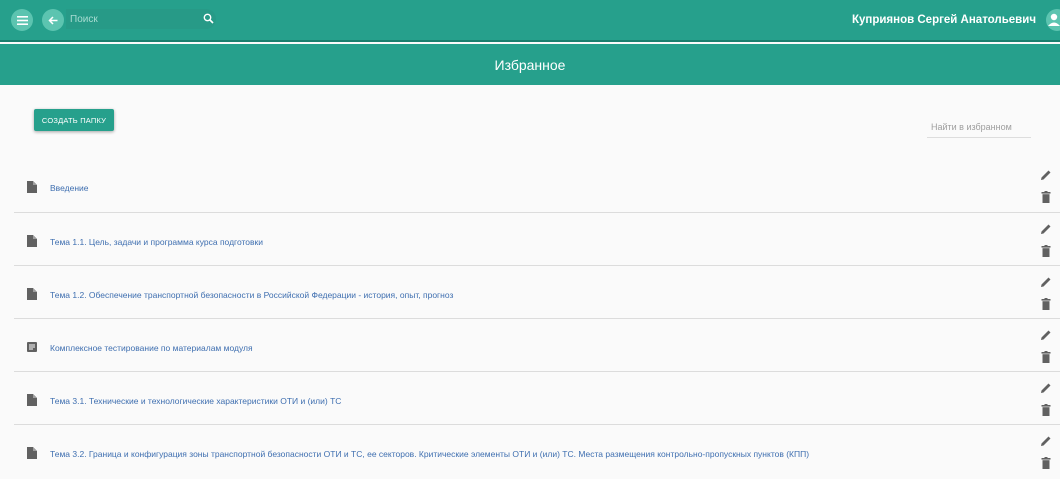 Image resolution: width=1060 pixels, height=479 pixels. Describe the element at coordinates (208, 18) in the screenshot. I see `search-icon` at that location.